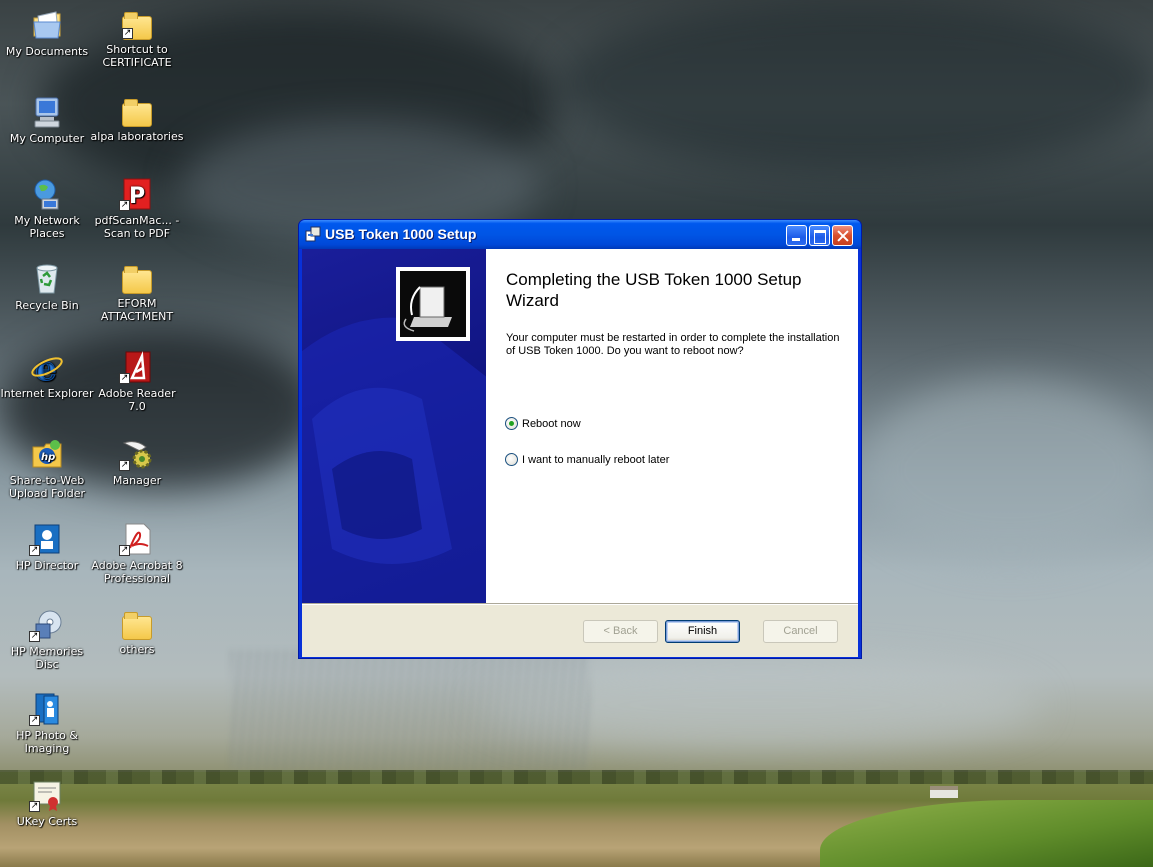 The height and width of the screenshot is (867, 1153). Describe the element at coordinates (46, 795) in the screenshot. I see `certificate-icon: ↗` at that location.